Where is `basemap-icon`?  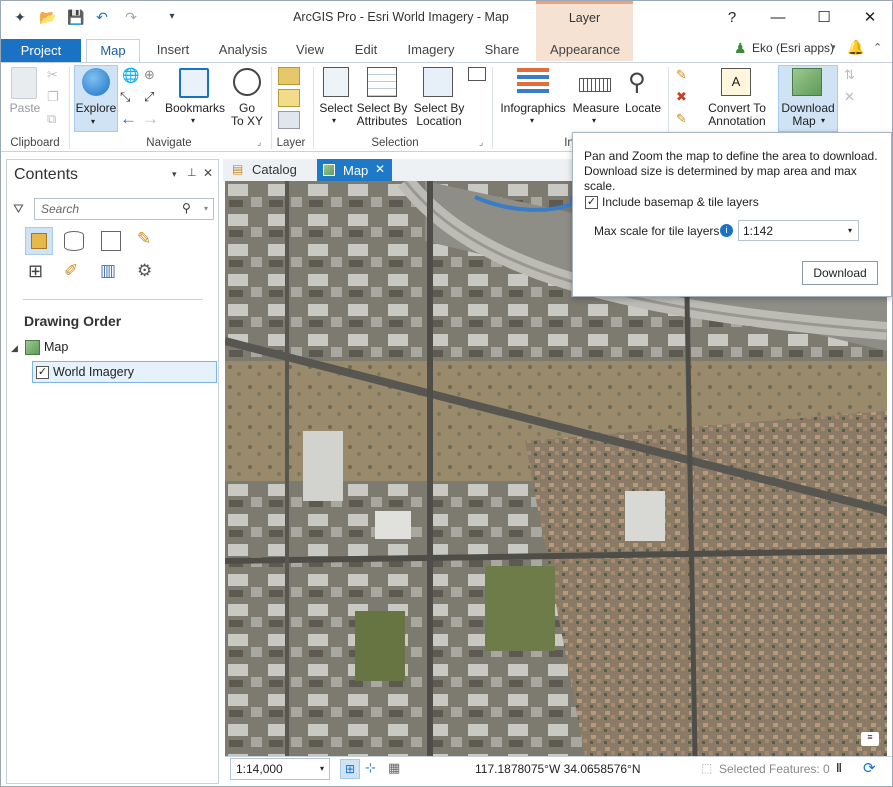
basemap-icon is located at coordinates (289, 120).